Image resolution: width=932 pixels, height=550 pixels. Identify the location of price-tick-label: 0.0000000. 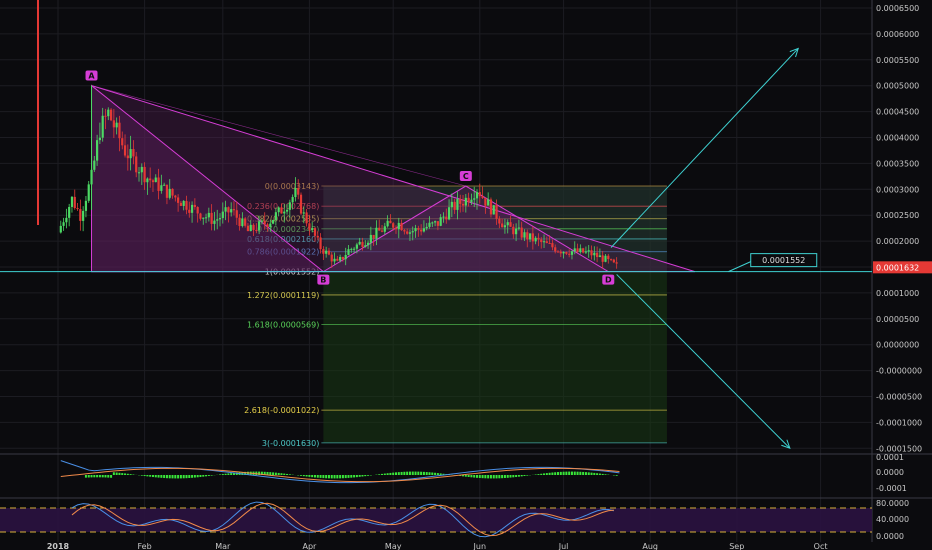
(897, 345).